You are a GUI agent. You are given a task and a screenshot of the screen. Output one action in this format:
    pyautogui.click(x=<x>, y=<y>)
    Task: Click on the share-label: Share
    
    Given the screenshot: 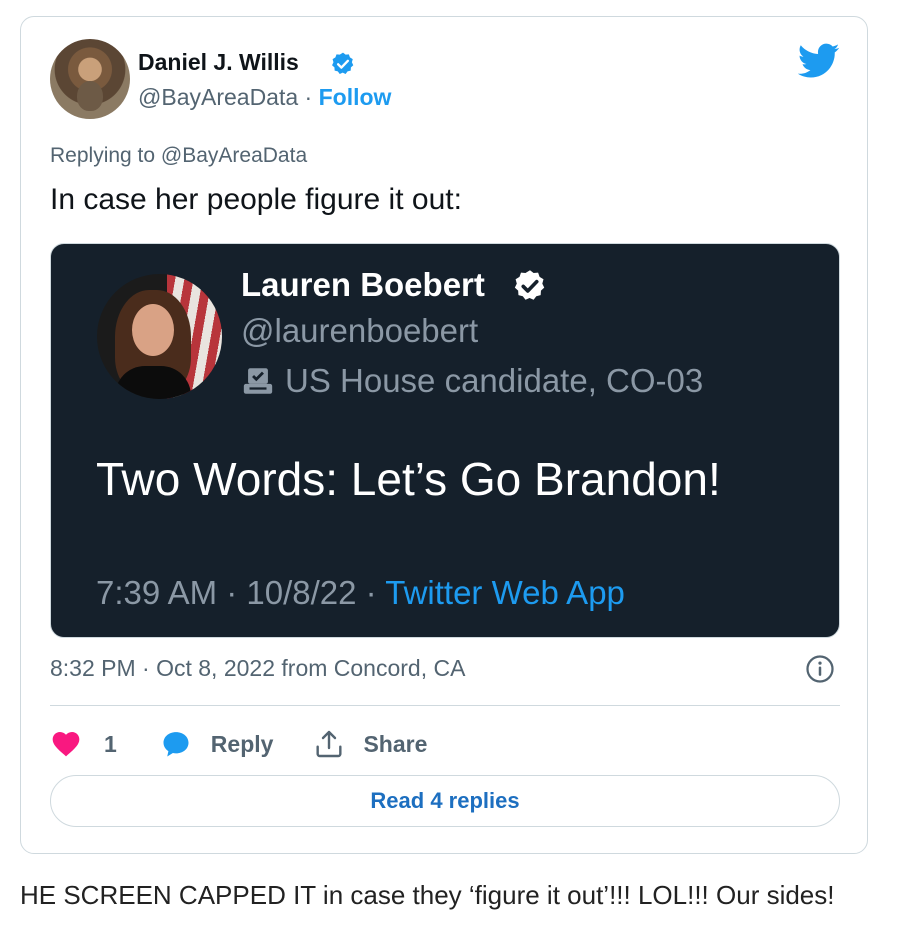 What is the action you would take?
    pyautogui.click(x=395, y=743)
    